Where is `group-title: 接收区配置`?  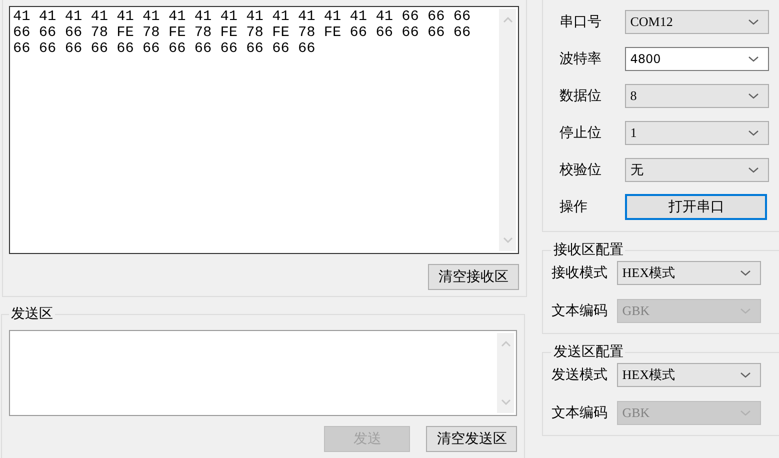
group-title: 接收区配置 is located at coordinates (588, 250).